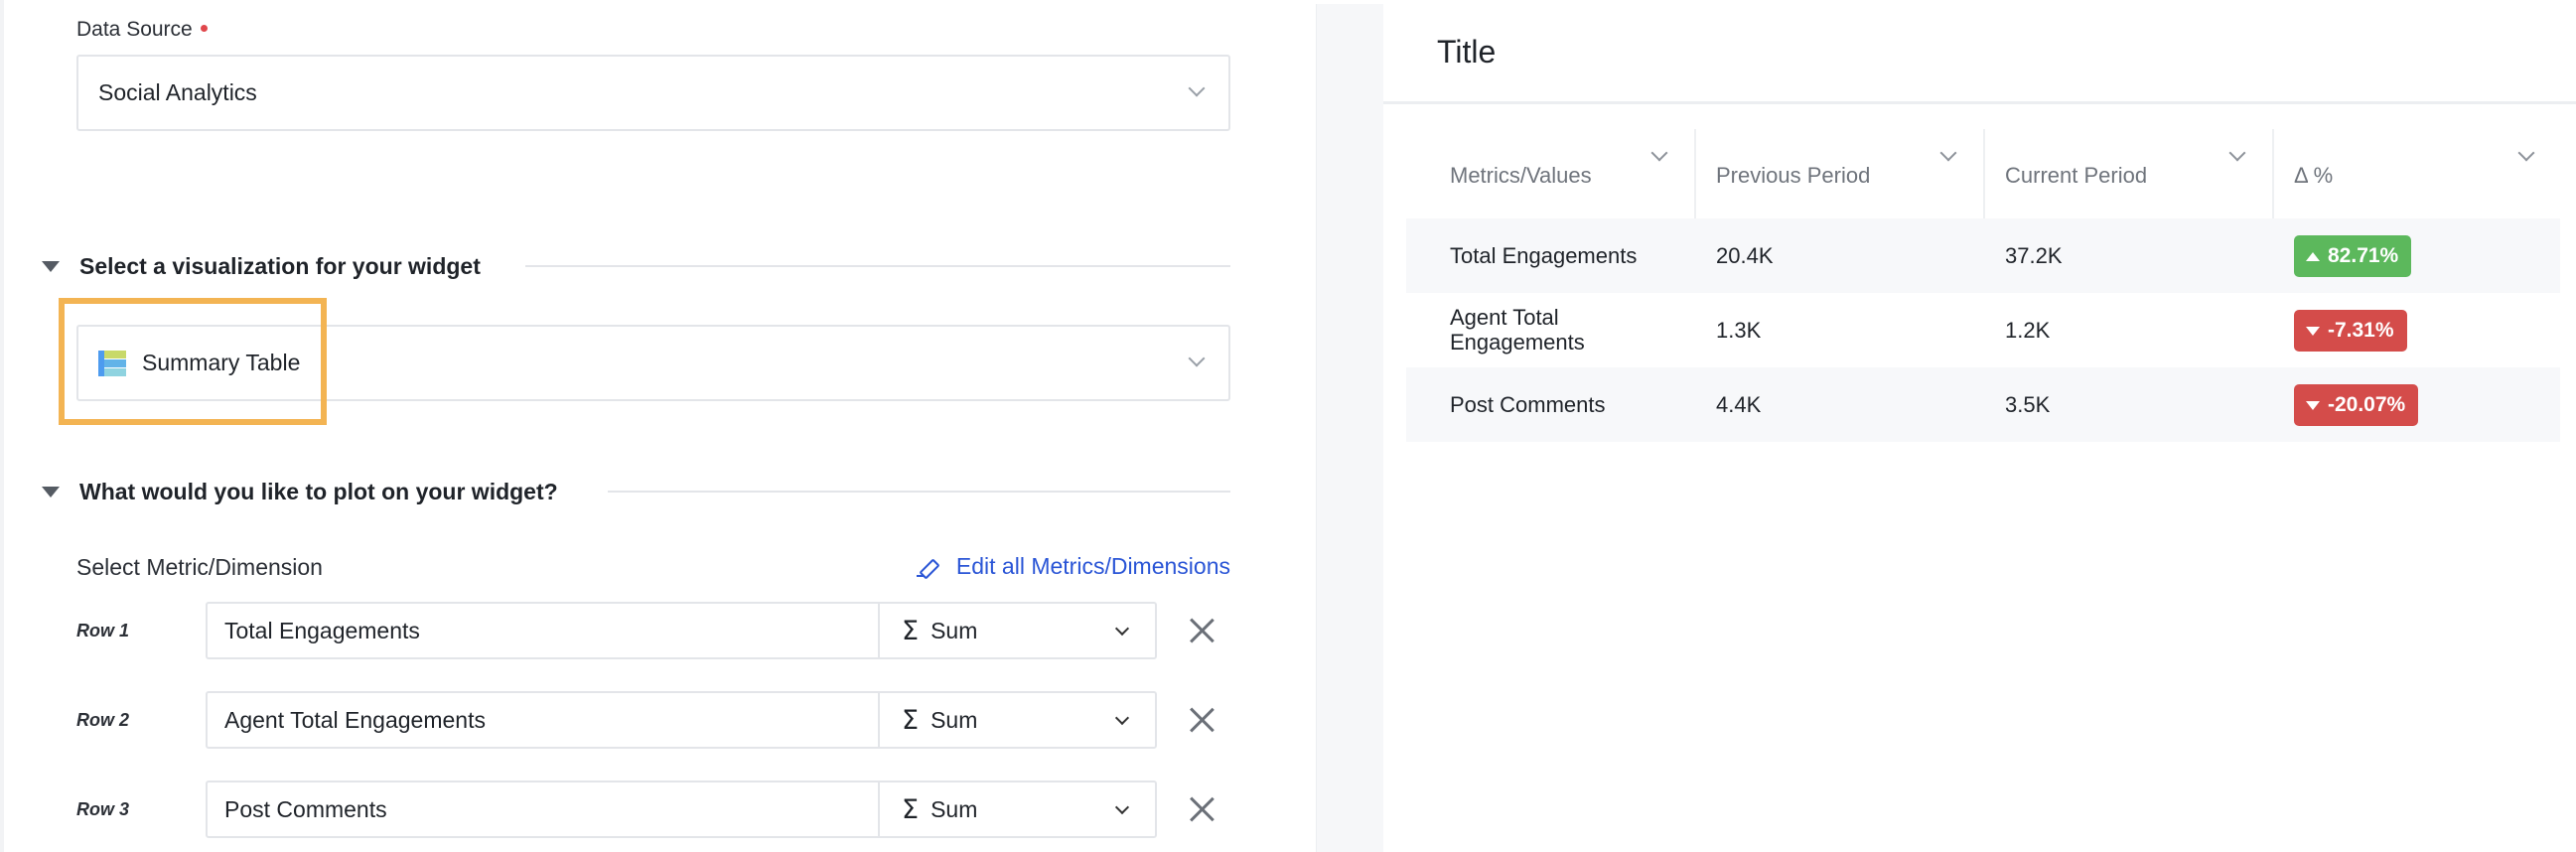 The height and width of the screenshot is (852, 2576). Describe the element at coordinates (1467, 52) in the screenshot. I see `widget-title: Title` at that location.